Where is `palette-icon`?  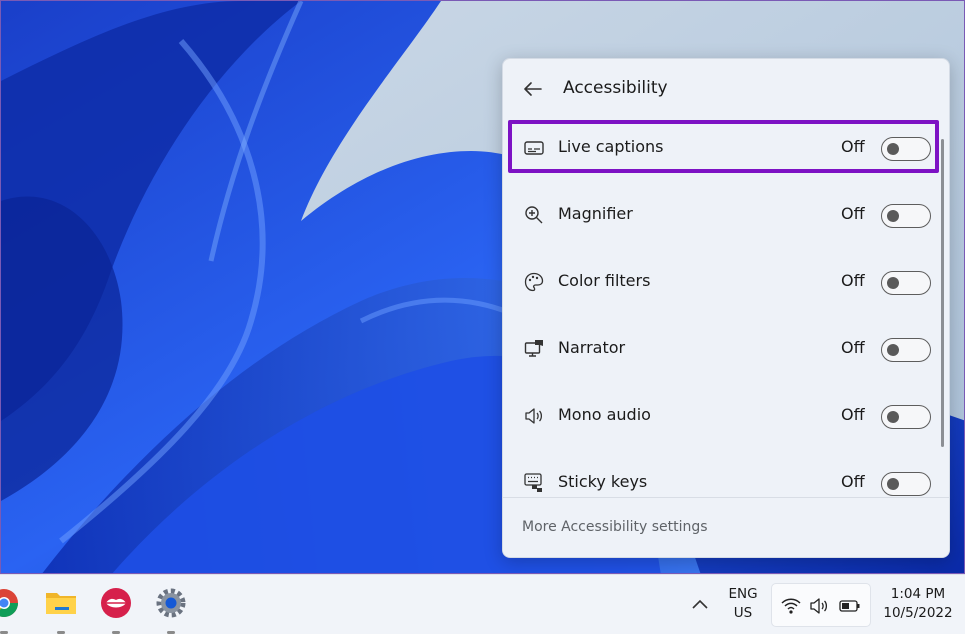 palette-icon is located at coordinates (534, 282).